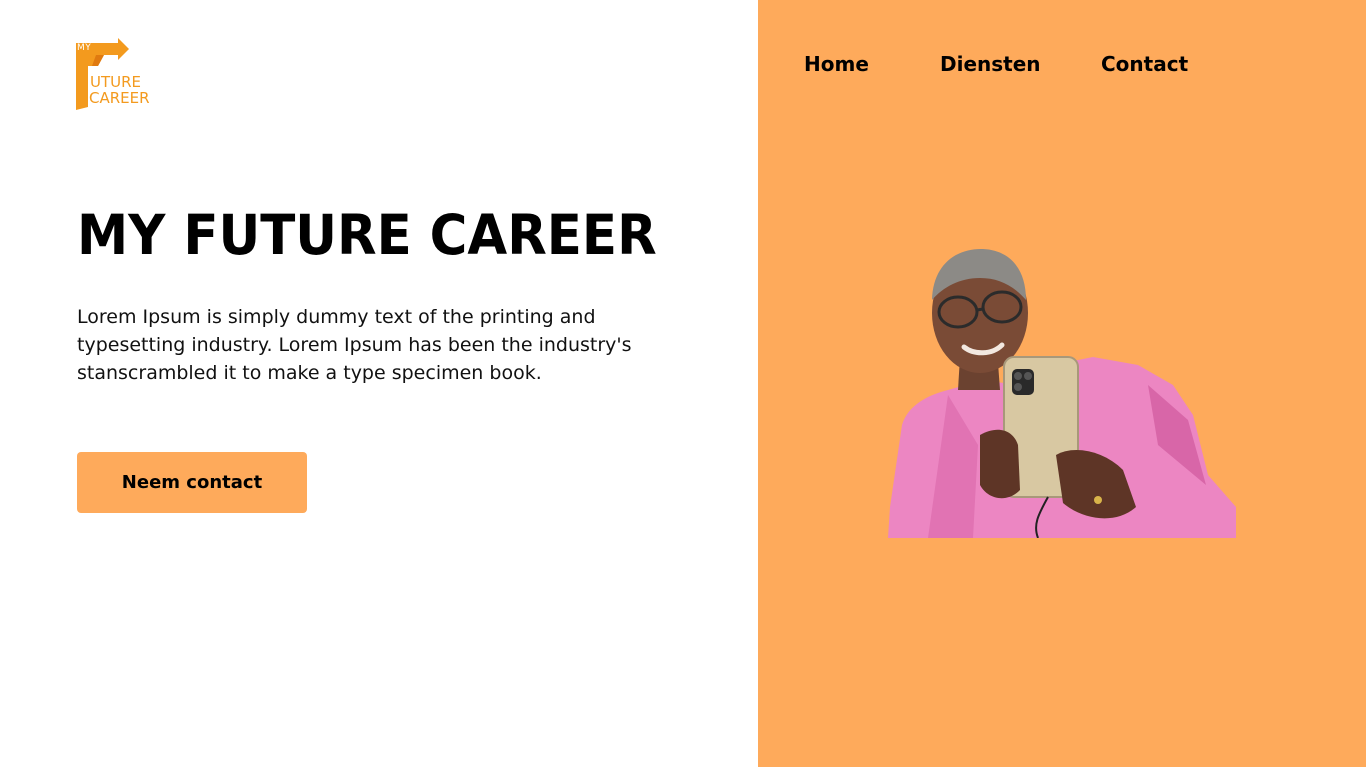 This screenshot has width=1366, height=768. Describe the element at coordinates (836, 64) in the screenshot. I see `nav-item-home: Home` at that location.